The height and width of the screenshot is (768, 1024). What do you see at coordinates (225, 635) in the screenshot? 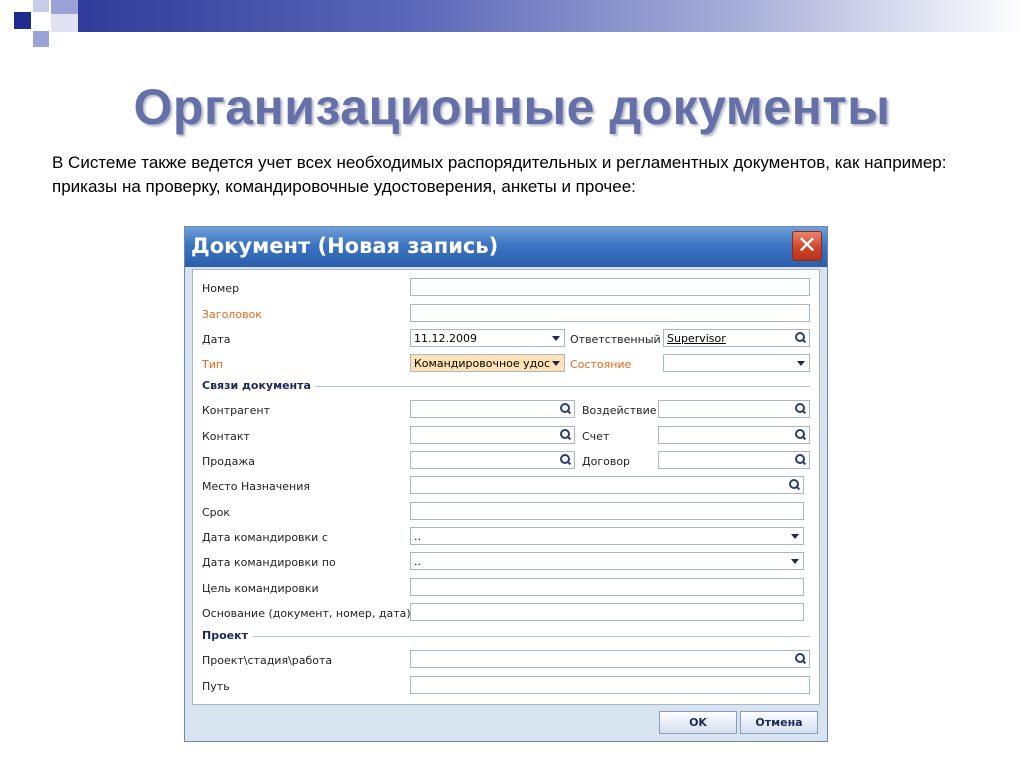
I see `section-project-heading: Проект` at bounding box center [225, 635].